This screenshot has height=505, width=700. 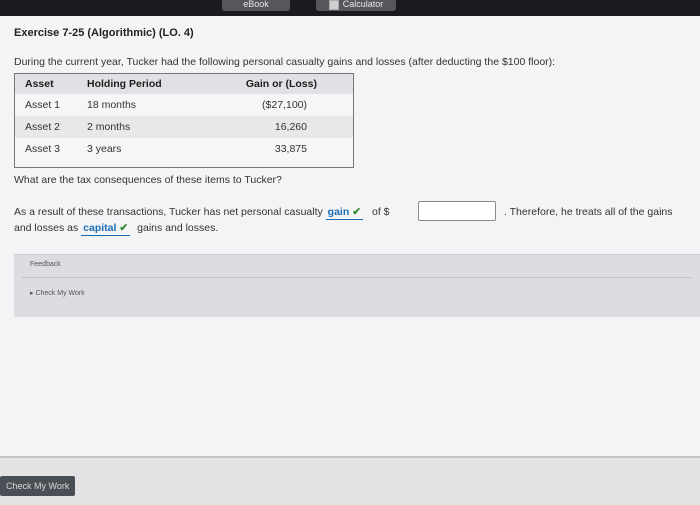 I want to click on holding-period-cell: 2 months, so click(x=109, y=127).